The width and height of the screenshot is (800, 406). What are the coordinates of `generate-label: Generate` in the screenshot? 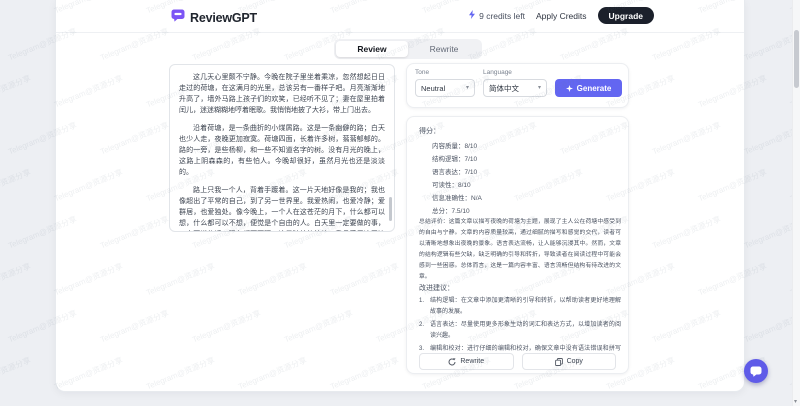 It's located at (594, 88).